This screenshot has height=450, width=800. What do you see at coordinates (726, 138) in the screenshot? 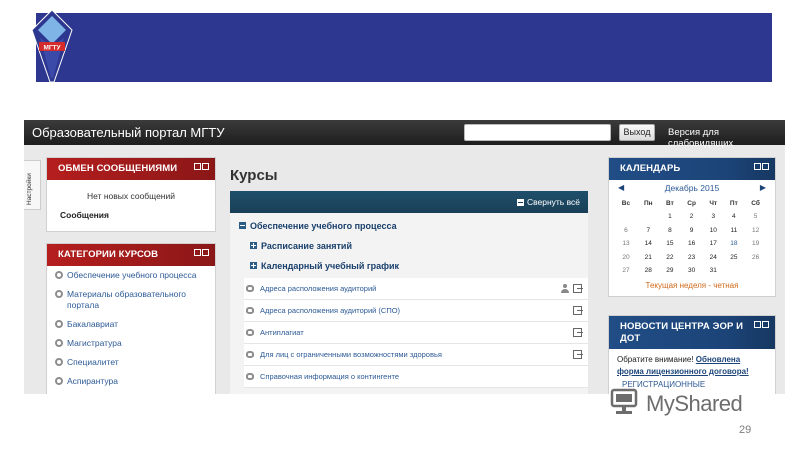
I see `impaired-version-link: Версия для слабовидящих` at bounding box center [726, 138].